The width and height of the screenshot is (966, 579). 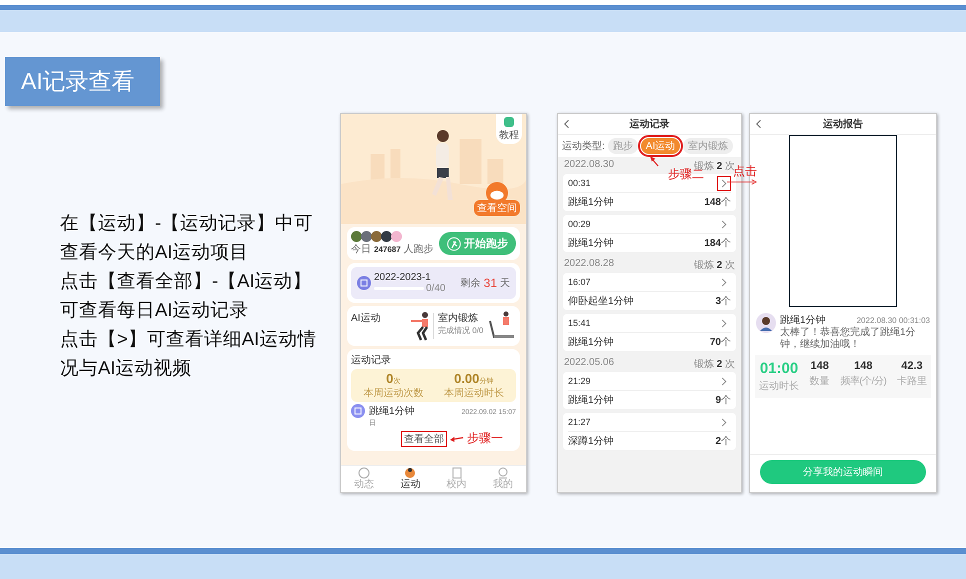 What do you see at coordinates (589, 363) in the screenshot?
I see `group-date: 2022.05.06` at bounding box center [589, 363].